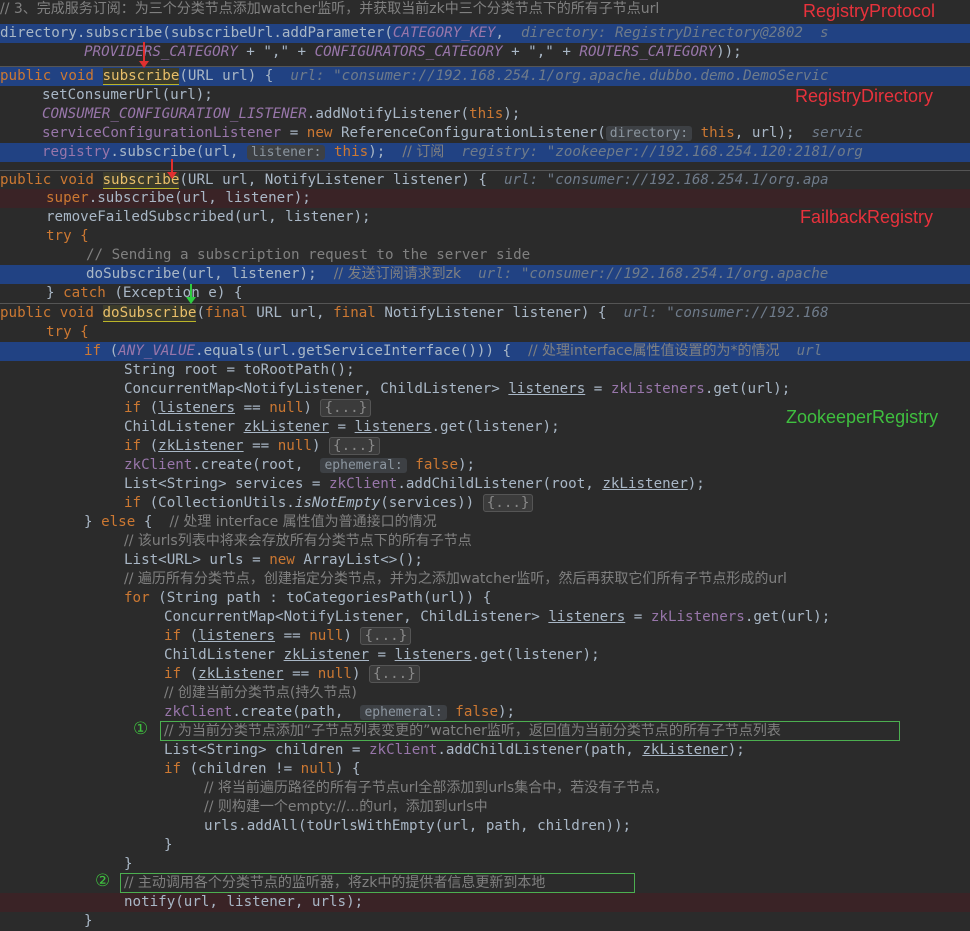 The image size is (970, 931). I want to click on code-text: setConsumerUrl(url);, so click(127, 95).